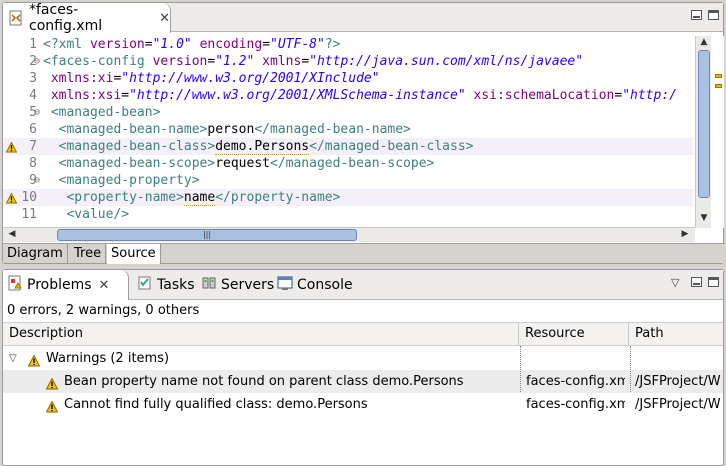 The image size is (726, 466). What do you see at coordinates (12, 234) in the screenshot?
I see `scroll-left-icon: ◀` at bounding box center [12, 234].